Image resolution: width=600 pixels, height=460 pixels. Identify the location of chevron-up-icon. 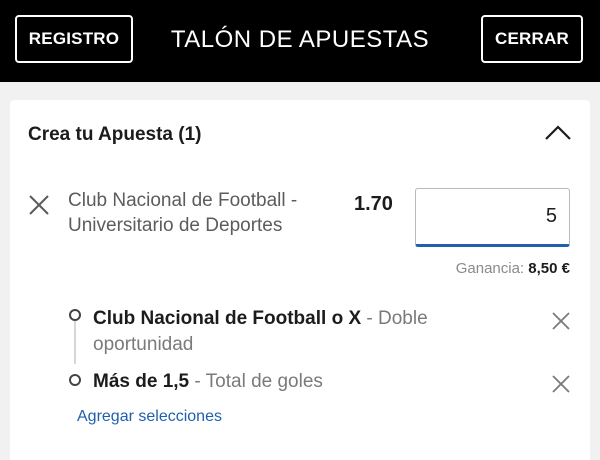
(558, 132).